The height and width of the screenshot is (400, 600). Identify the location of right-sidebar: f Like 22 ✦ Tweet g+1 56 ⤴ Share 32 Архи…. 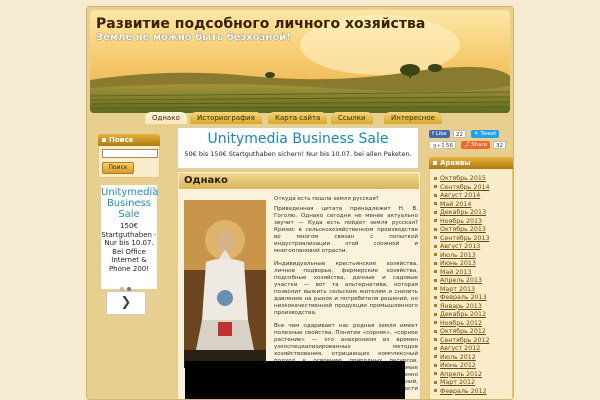
(471, 263).